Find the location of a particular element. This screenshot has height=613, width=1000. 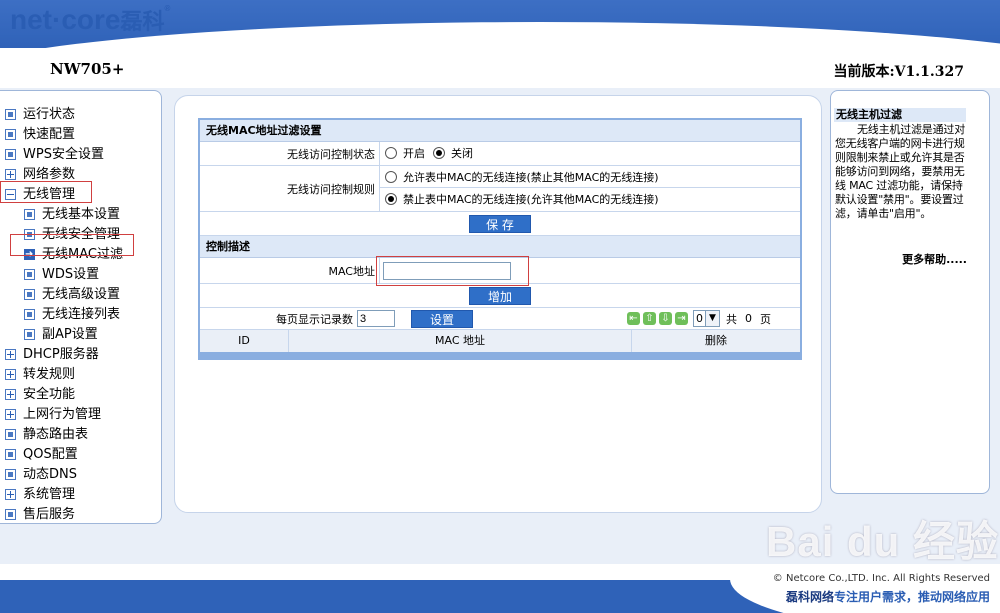

mac-address-label: MAC地址 is located at coordinates (290, 270).